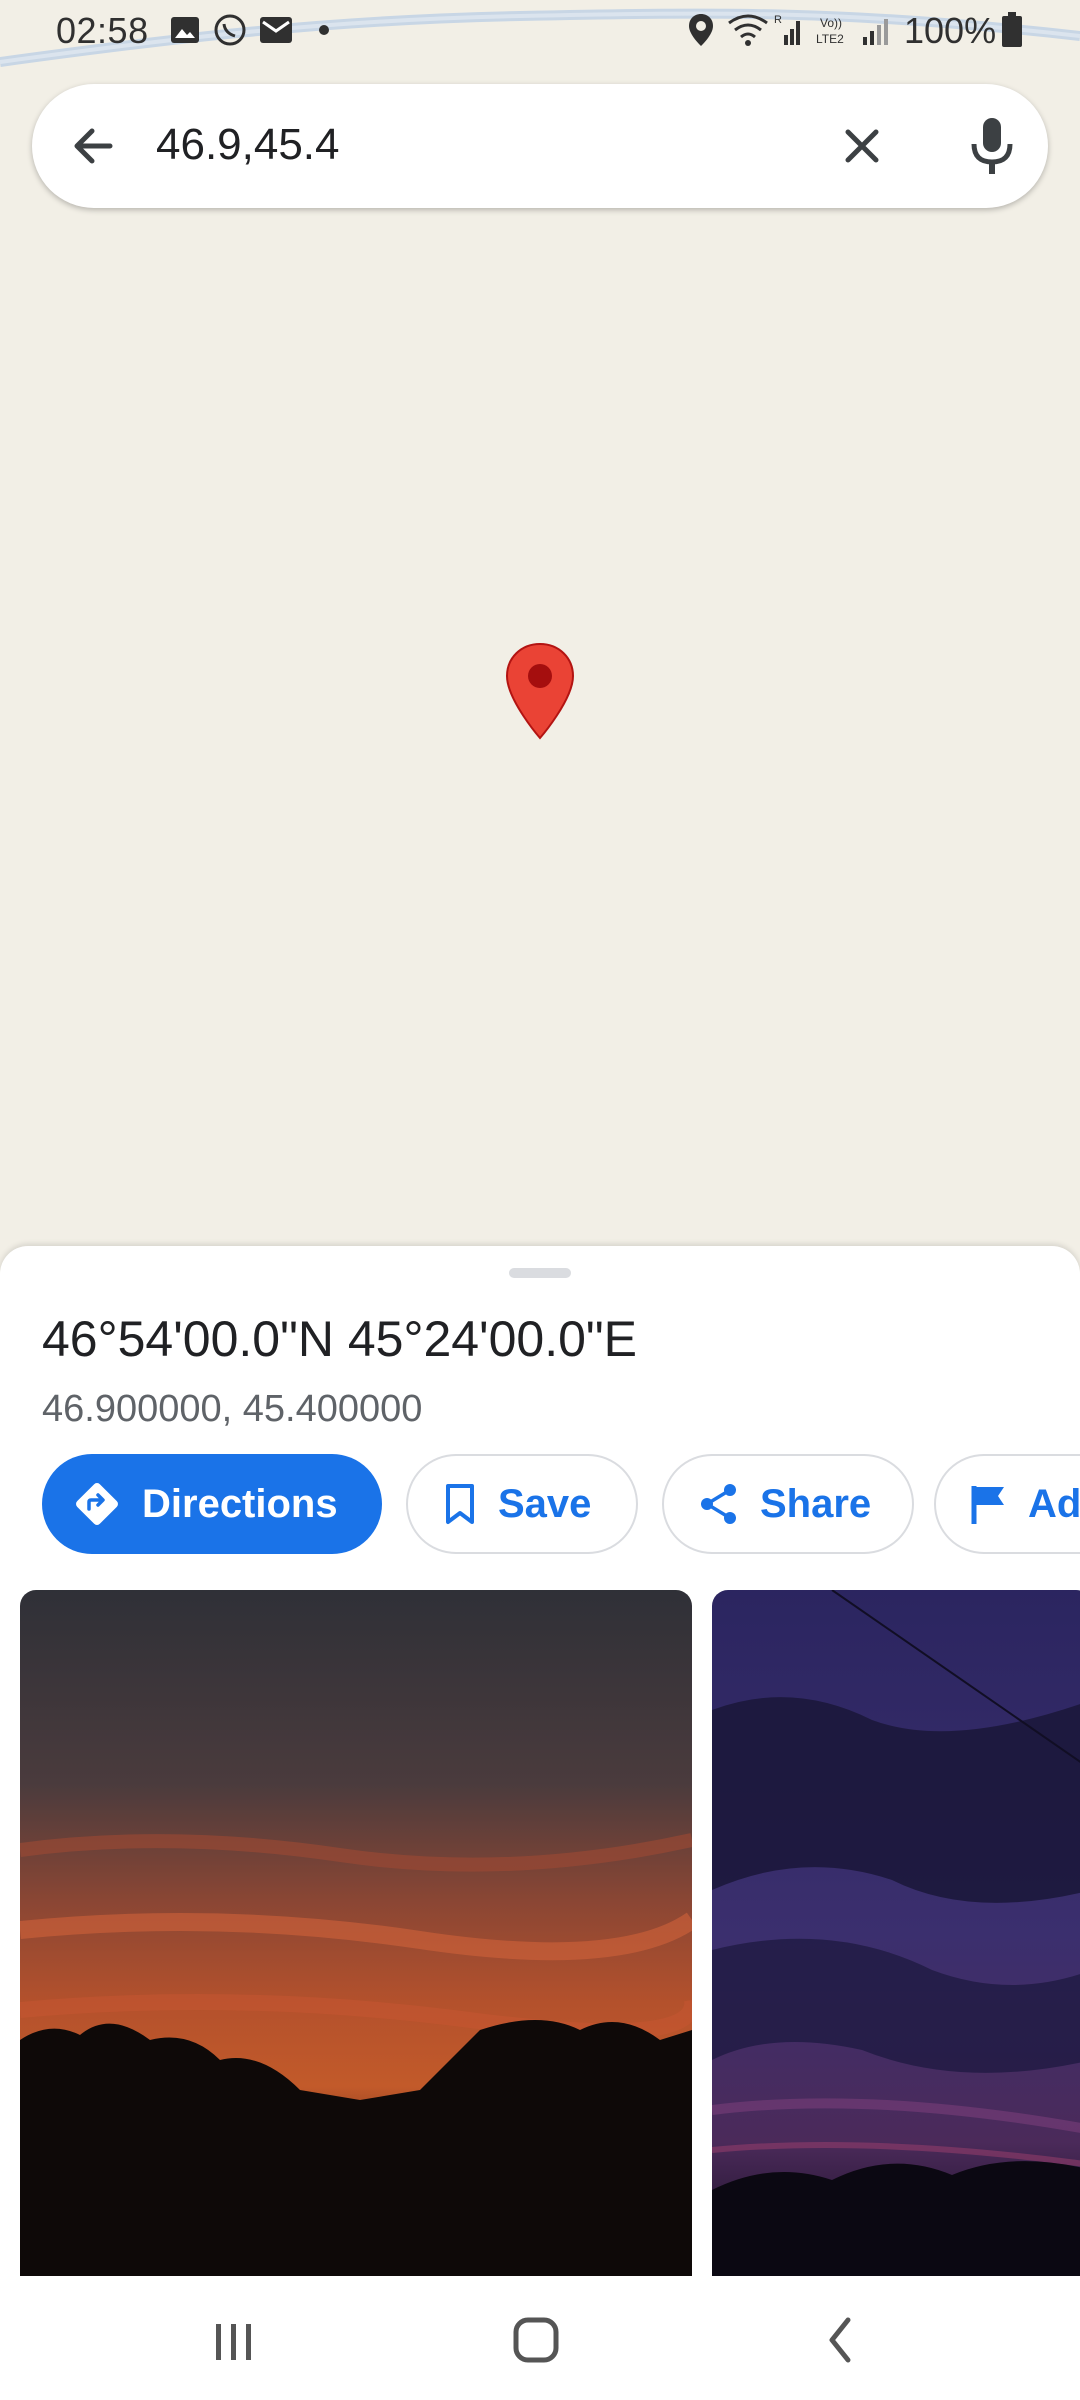 The image size is (1080, 2400). I want to click on battery-icon, so click(1012, 30).